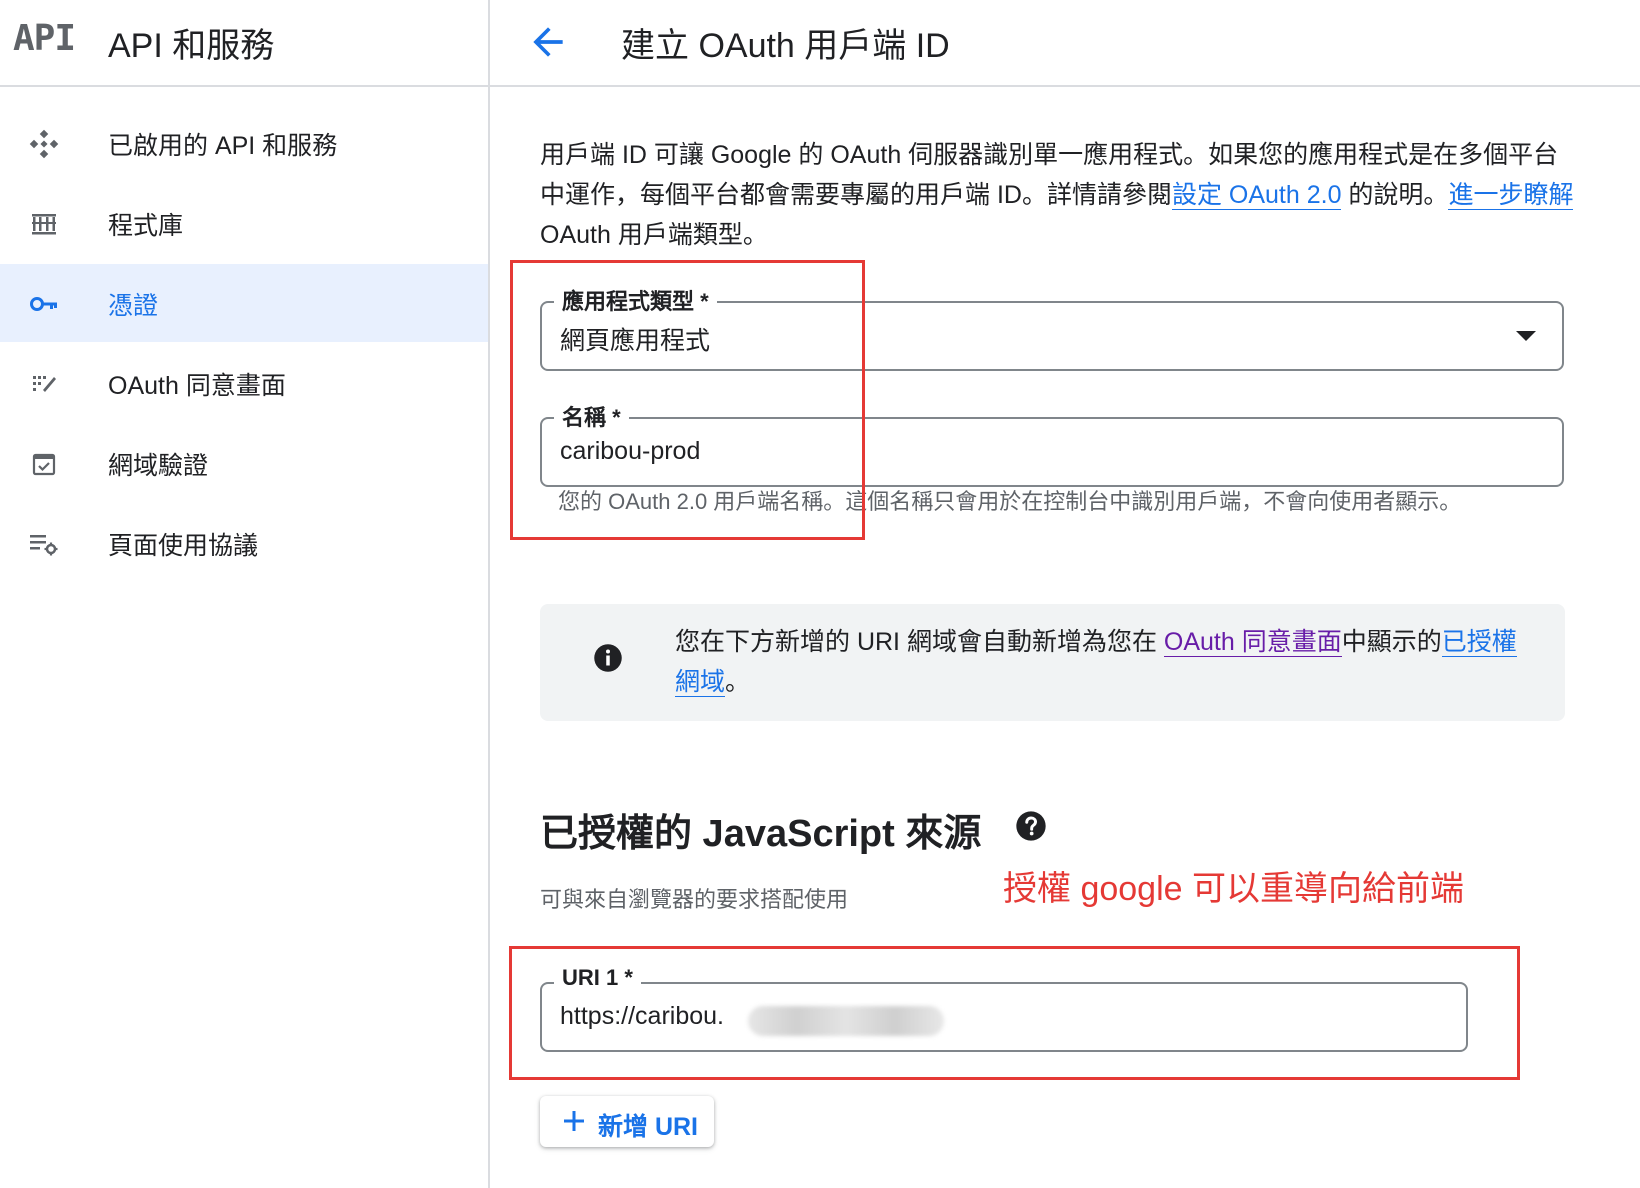  What do you see at coordinates (146, 226) in the screenshot?
I see `sidebar-item-label: 程式庫` at bounding box center [146, 226].